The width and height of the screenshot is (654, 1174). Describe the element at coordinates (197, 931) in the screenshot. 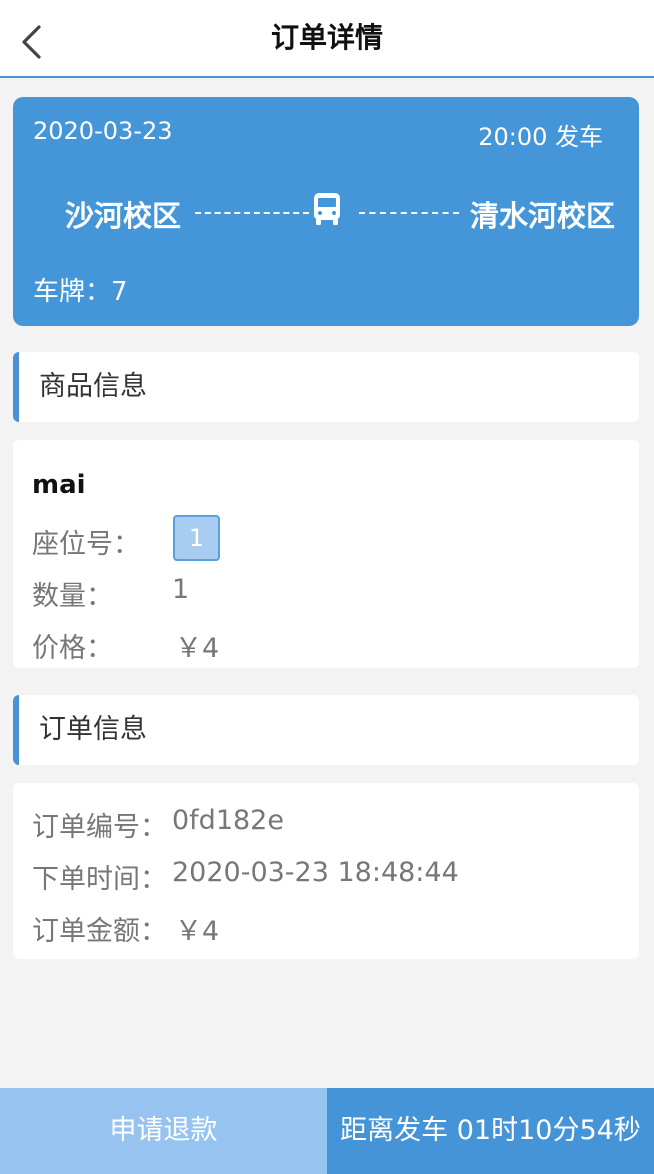

I see `order-amount-value: ￥4` at that location.